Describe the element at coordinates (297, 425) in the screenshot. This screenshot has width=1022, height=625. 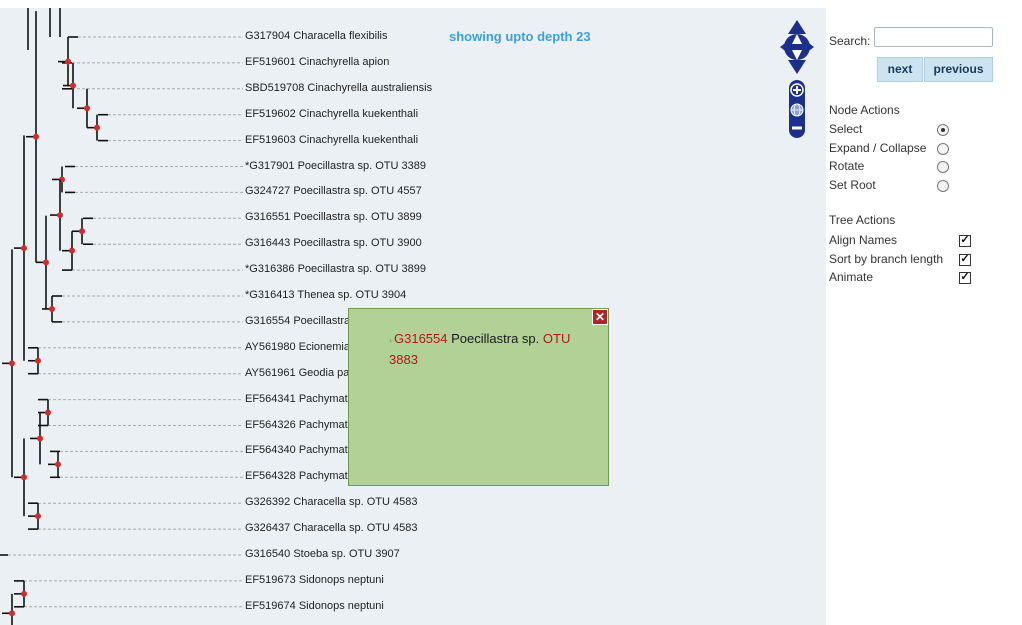
I see `leaf-label: EF564326 Pachymati` at that location.